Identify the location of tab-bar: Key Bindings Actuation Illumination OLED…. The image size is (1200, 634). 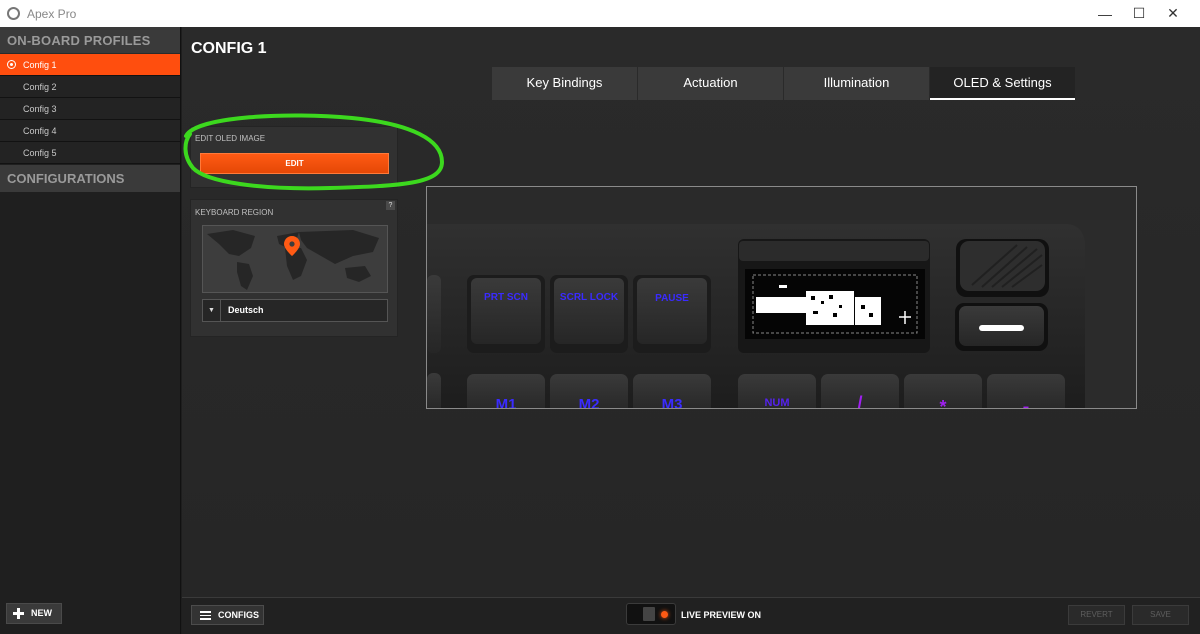
(784, 83).